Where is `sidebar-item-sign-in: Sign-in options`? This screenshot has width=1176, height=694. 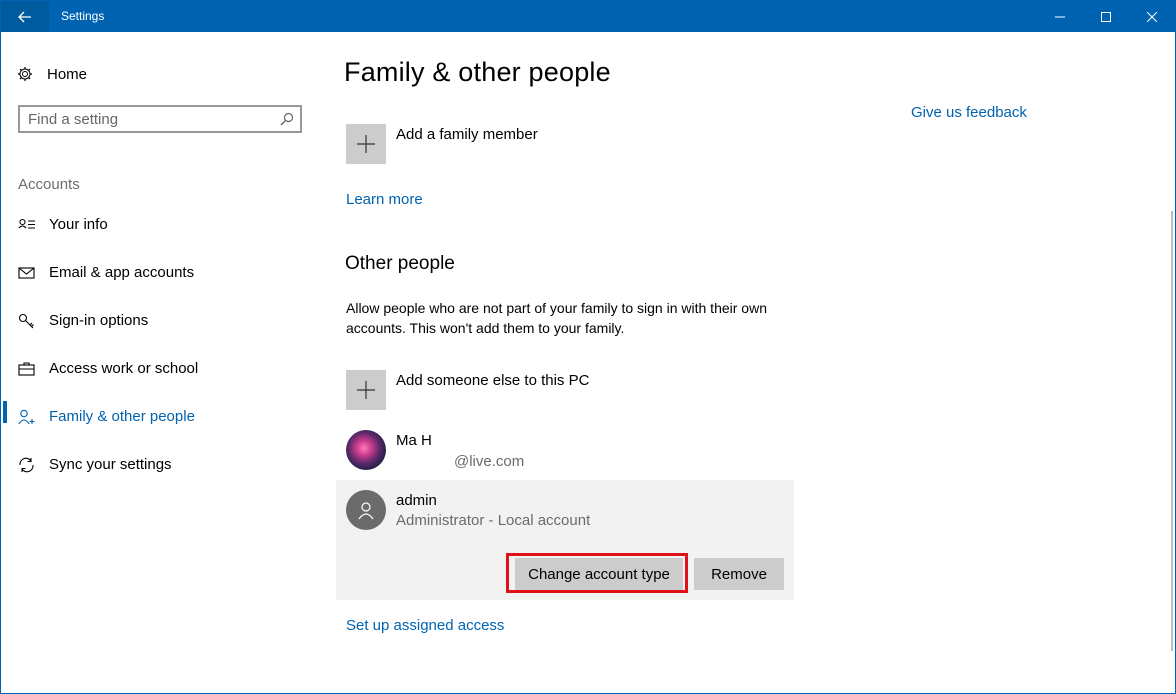 sidebar-item-sign-in: Sign-in options is located at coordinates (161, 321).